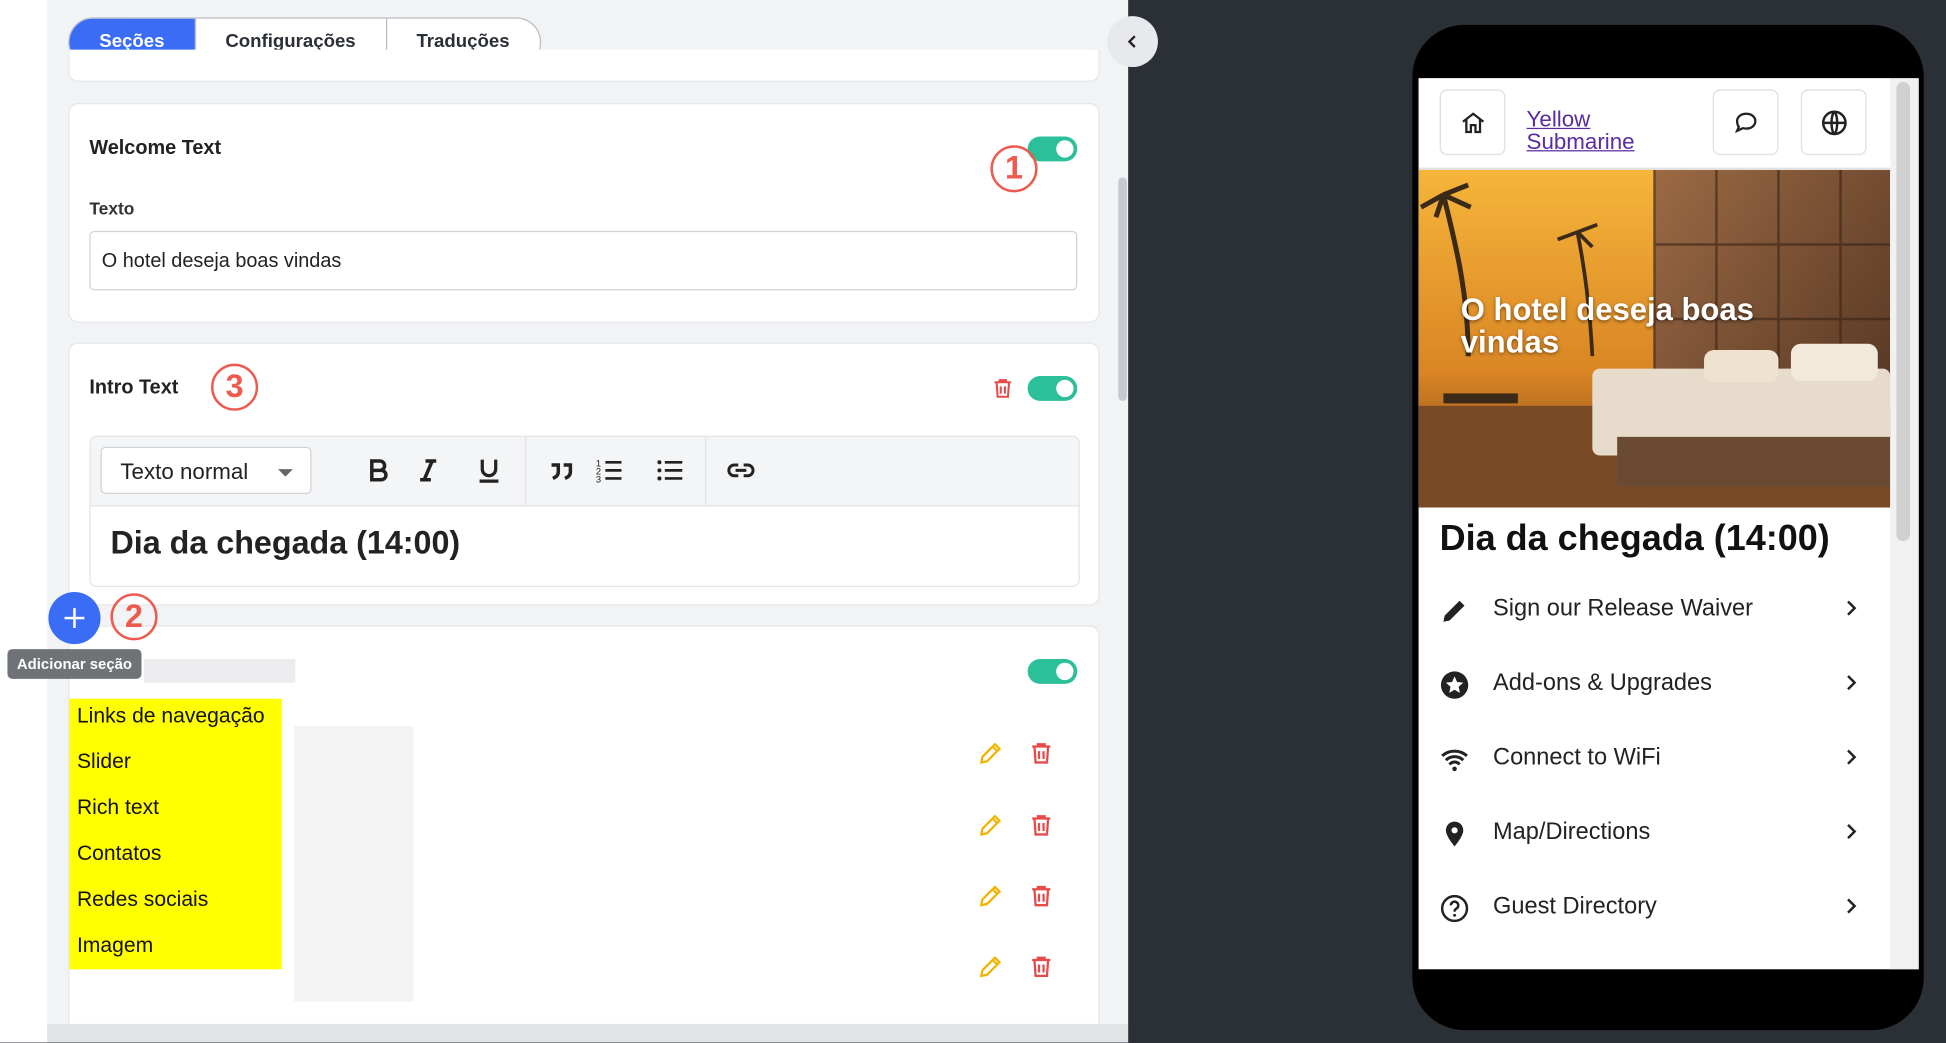  I want to click on ordered-list-icon: 123, so click(609, 470).